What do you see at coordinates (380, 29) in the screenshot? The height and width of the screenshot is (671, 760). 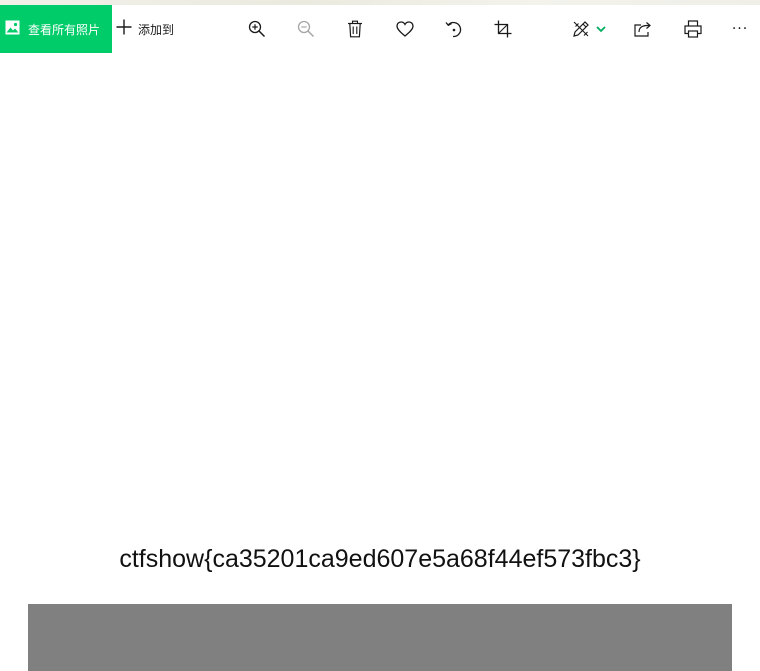 I see `photo-toolbar: 查看所有照片 添加到 ···` at bounding box center [380, 29].